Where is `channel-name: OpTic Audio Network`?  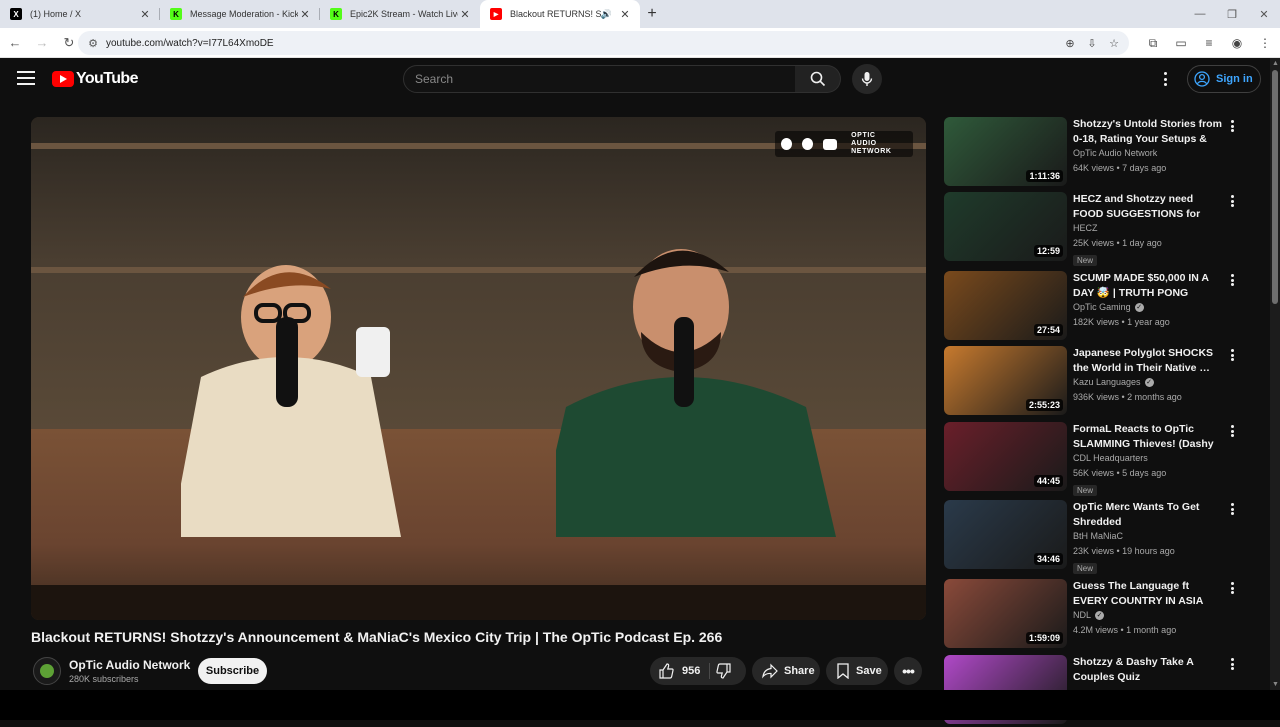
channel-name: OpTic Audio Network is located at coordinates (129, 665).